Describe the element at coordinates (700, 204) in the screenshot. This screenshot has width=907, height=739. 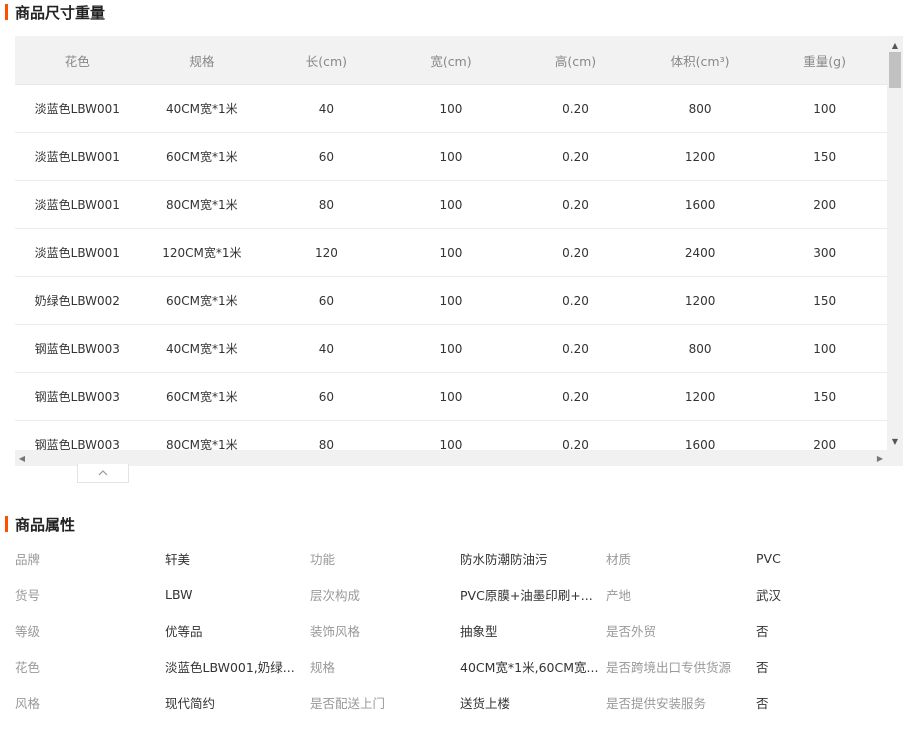
I see `table-cell: 1600` at that location.